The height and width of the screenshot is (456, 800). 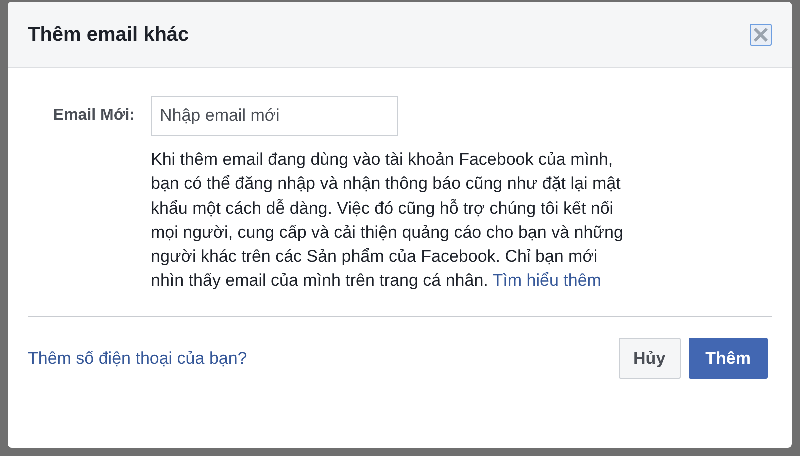 I want to click on cancel-button: Hủy, so click(x=649, y=359).